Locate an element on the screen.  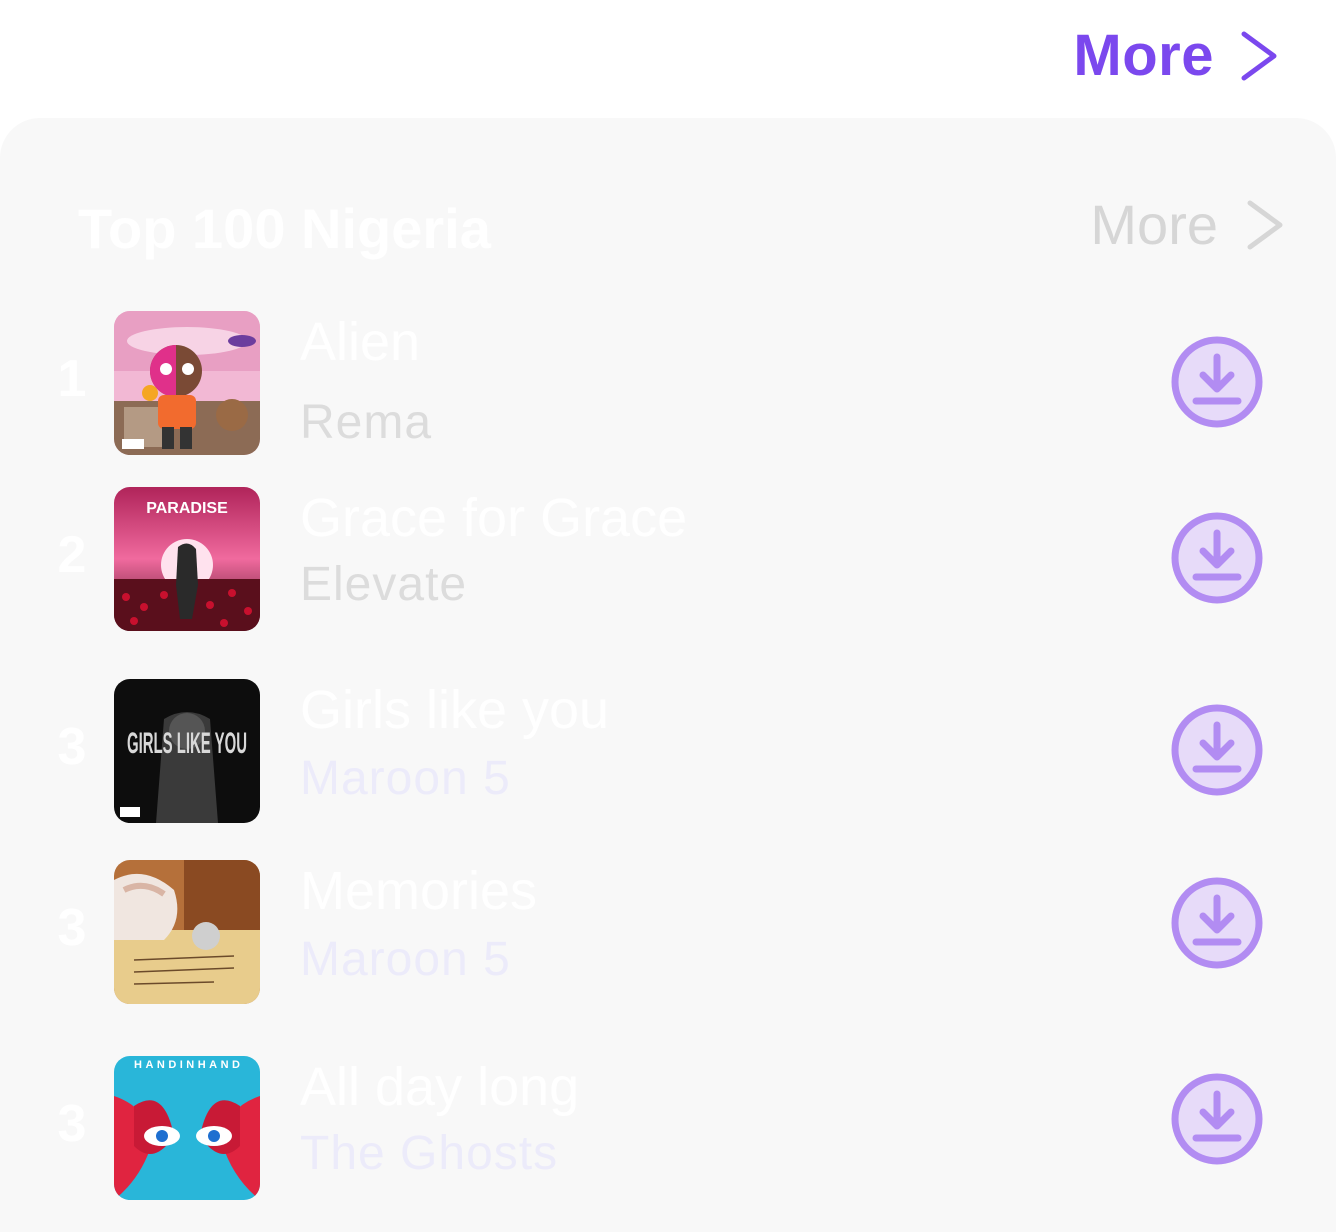
track-title: All day long is located at coordinates (440, 1087).